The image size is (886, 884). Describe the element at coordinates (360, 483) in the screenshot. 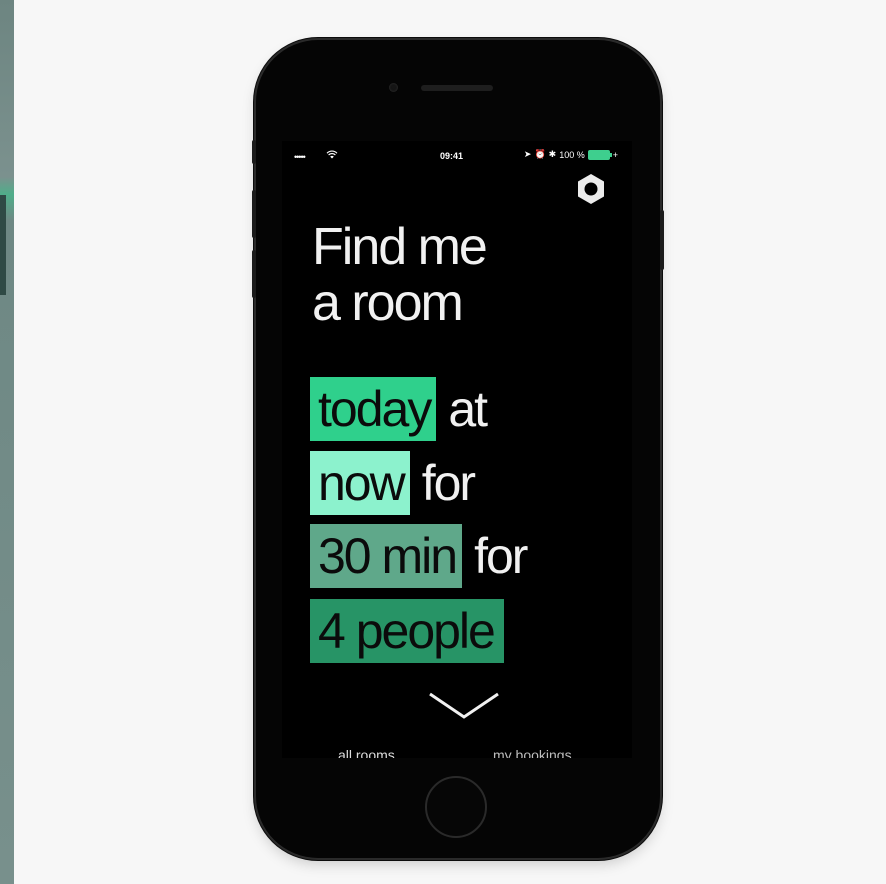

I see `time-chip: now` at that location.